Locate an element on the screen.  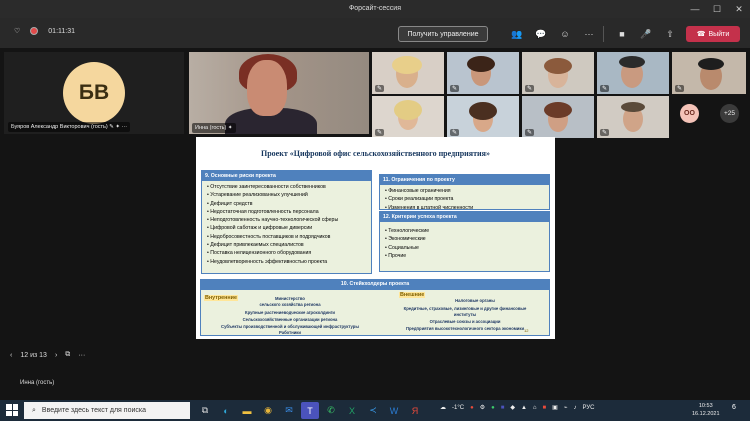
tray-app-icon: ▣ is located at coordinates (555, 407).